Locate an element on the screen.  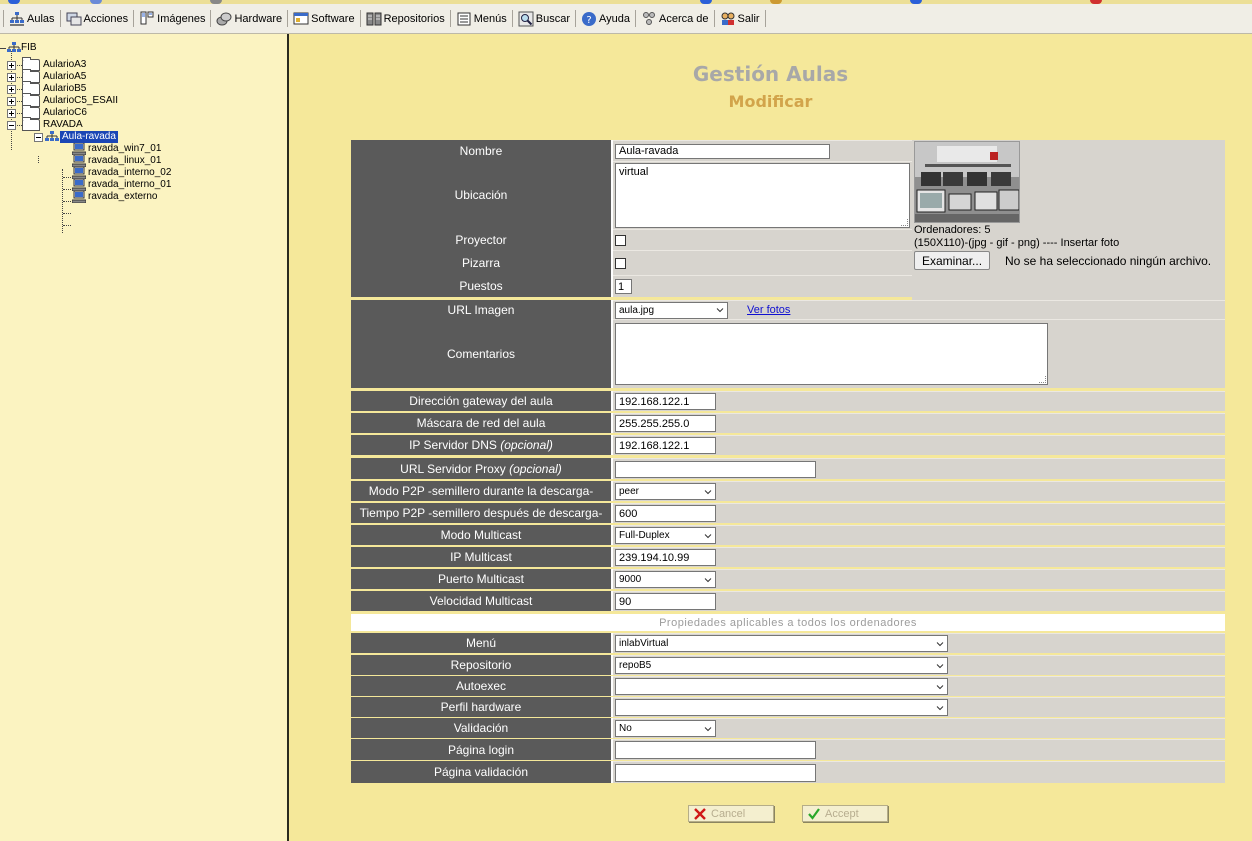
label-proxy: URL Servidor Proxy (opcional) is located at coordinates (482, 468).